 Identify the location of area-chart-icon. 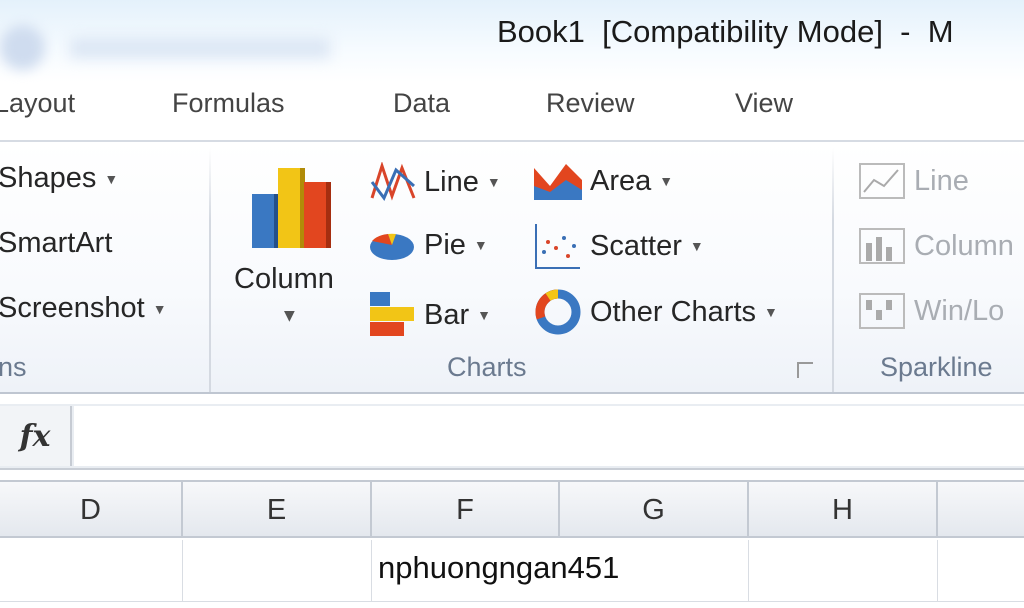
(558, 182).